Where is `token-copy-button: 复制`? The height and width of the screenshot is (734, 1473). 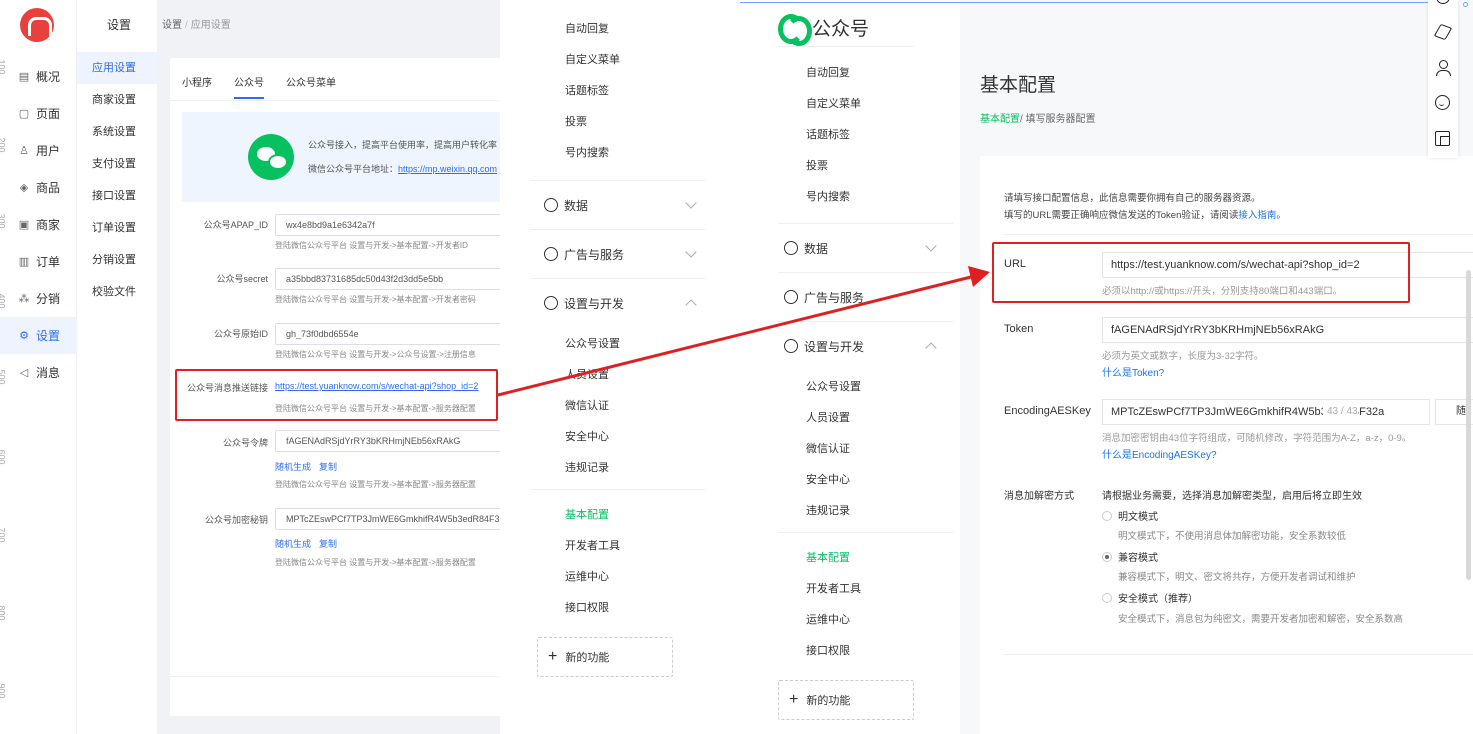
token-copy-button: 复制 is located at coordinates (328, 467).